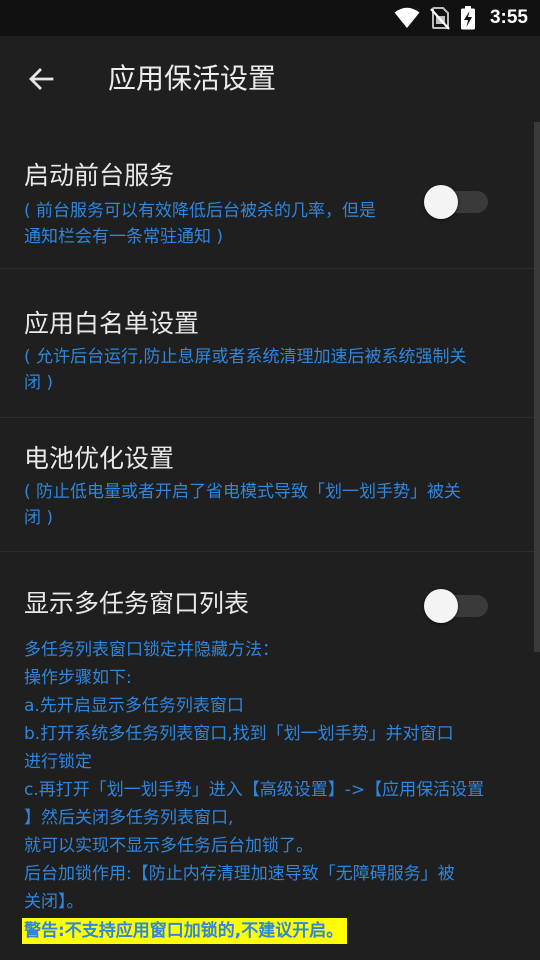 The width and height of the screenshot is (540, 960). I want to click on setting-whitelist: 应用白名单设置 ( 允许后台运行,防止息屏或者系统清理加速后被系统强制关 闭 ), so click(267, 361).